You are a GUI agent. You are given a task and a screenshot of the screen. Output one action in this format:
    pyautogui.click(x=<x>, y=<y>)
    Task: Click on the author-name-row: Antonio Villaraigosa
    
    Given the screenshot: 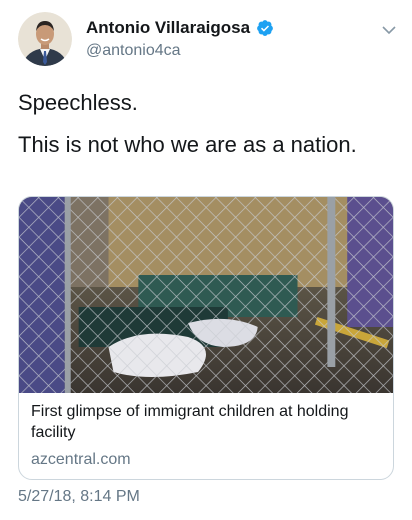 What is the action you would take?
    pyautogui.click(x=180, y=28)
    